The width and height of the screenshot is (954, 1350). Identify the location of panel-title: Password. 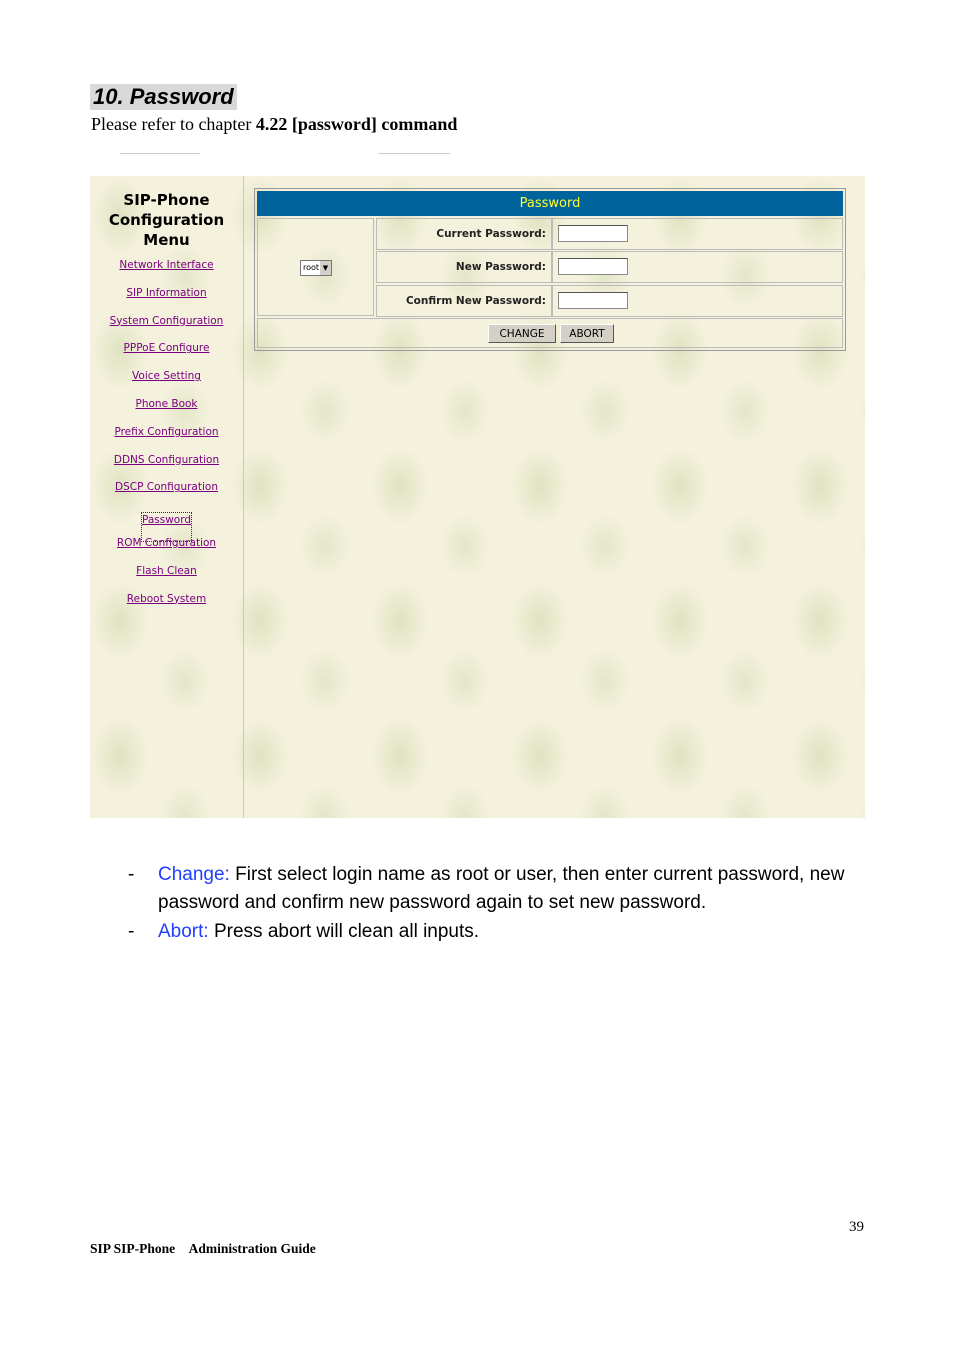
(550, 203).